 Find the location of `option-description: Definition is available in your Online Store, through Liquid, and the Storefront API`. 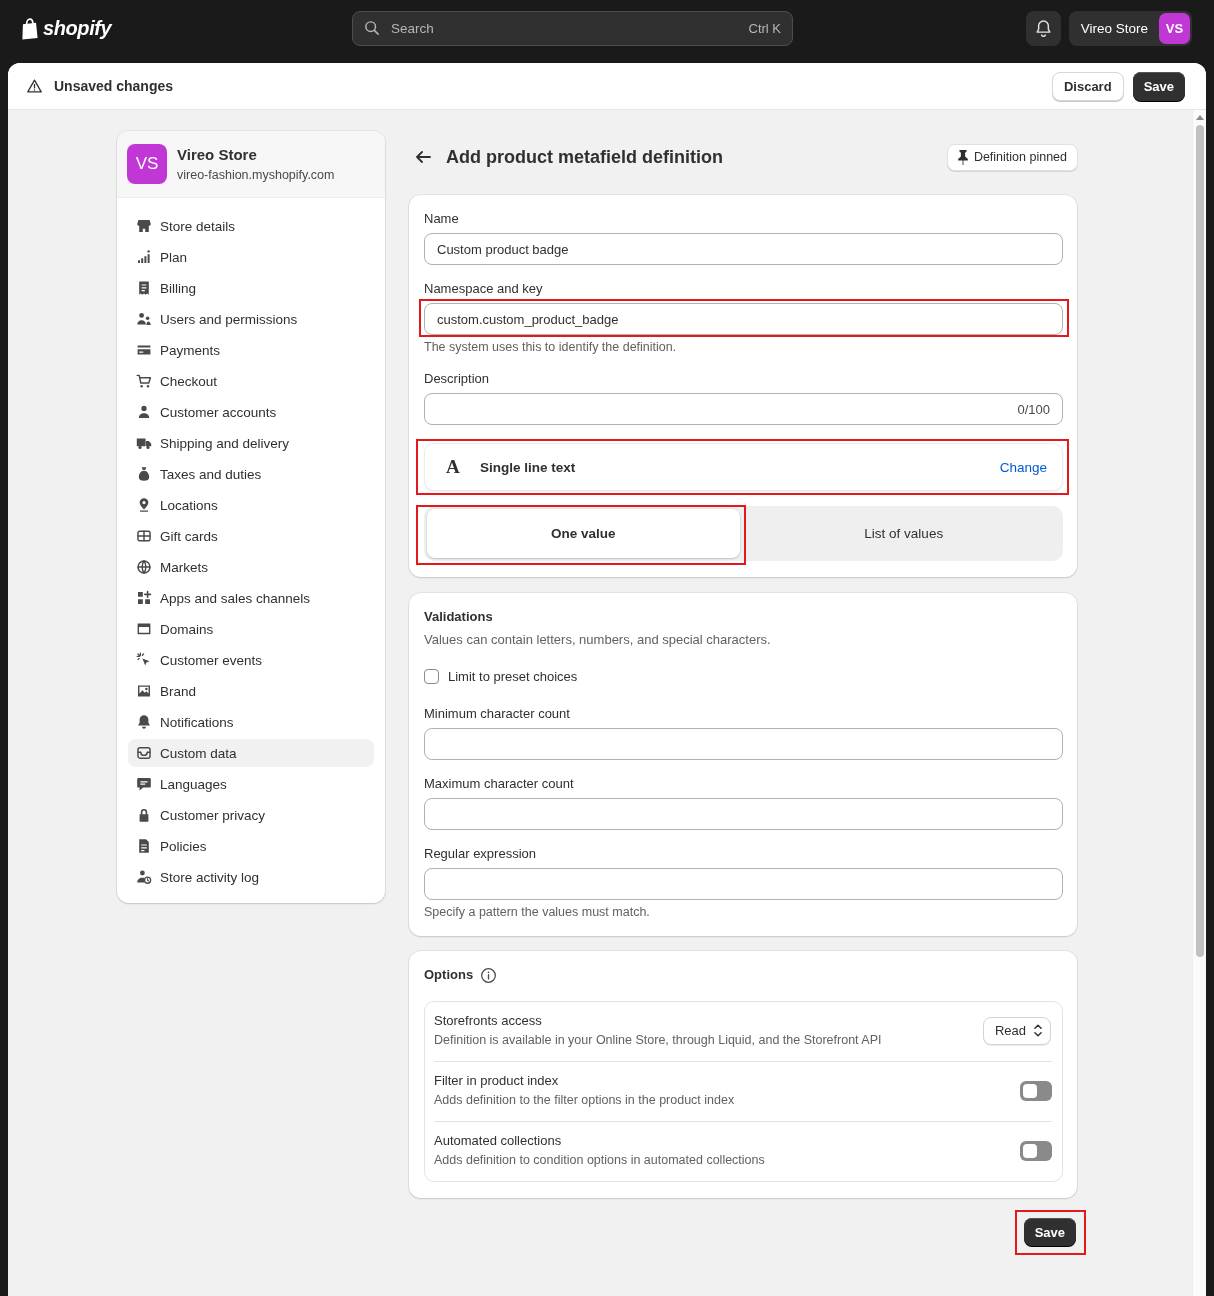

option-description: Definition is available in your Online Store, through Liquid, and the Storefront API is located at coordinates (658, 1040).